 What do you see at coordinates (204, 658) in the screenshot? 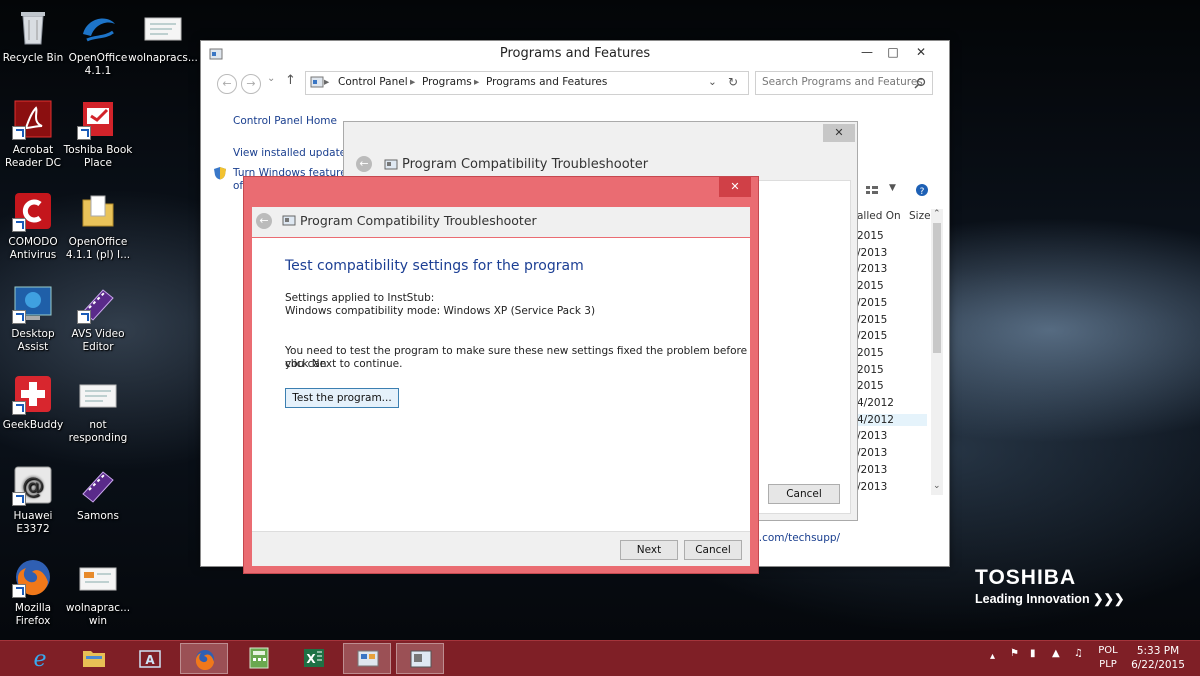
I see `taskbar-firefox` at bounding box center [204, 658].